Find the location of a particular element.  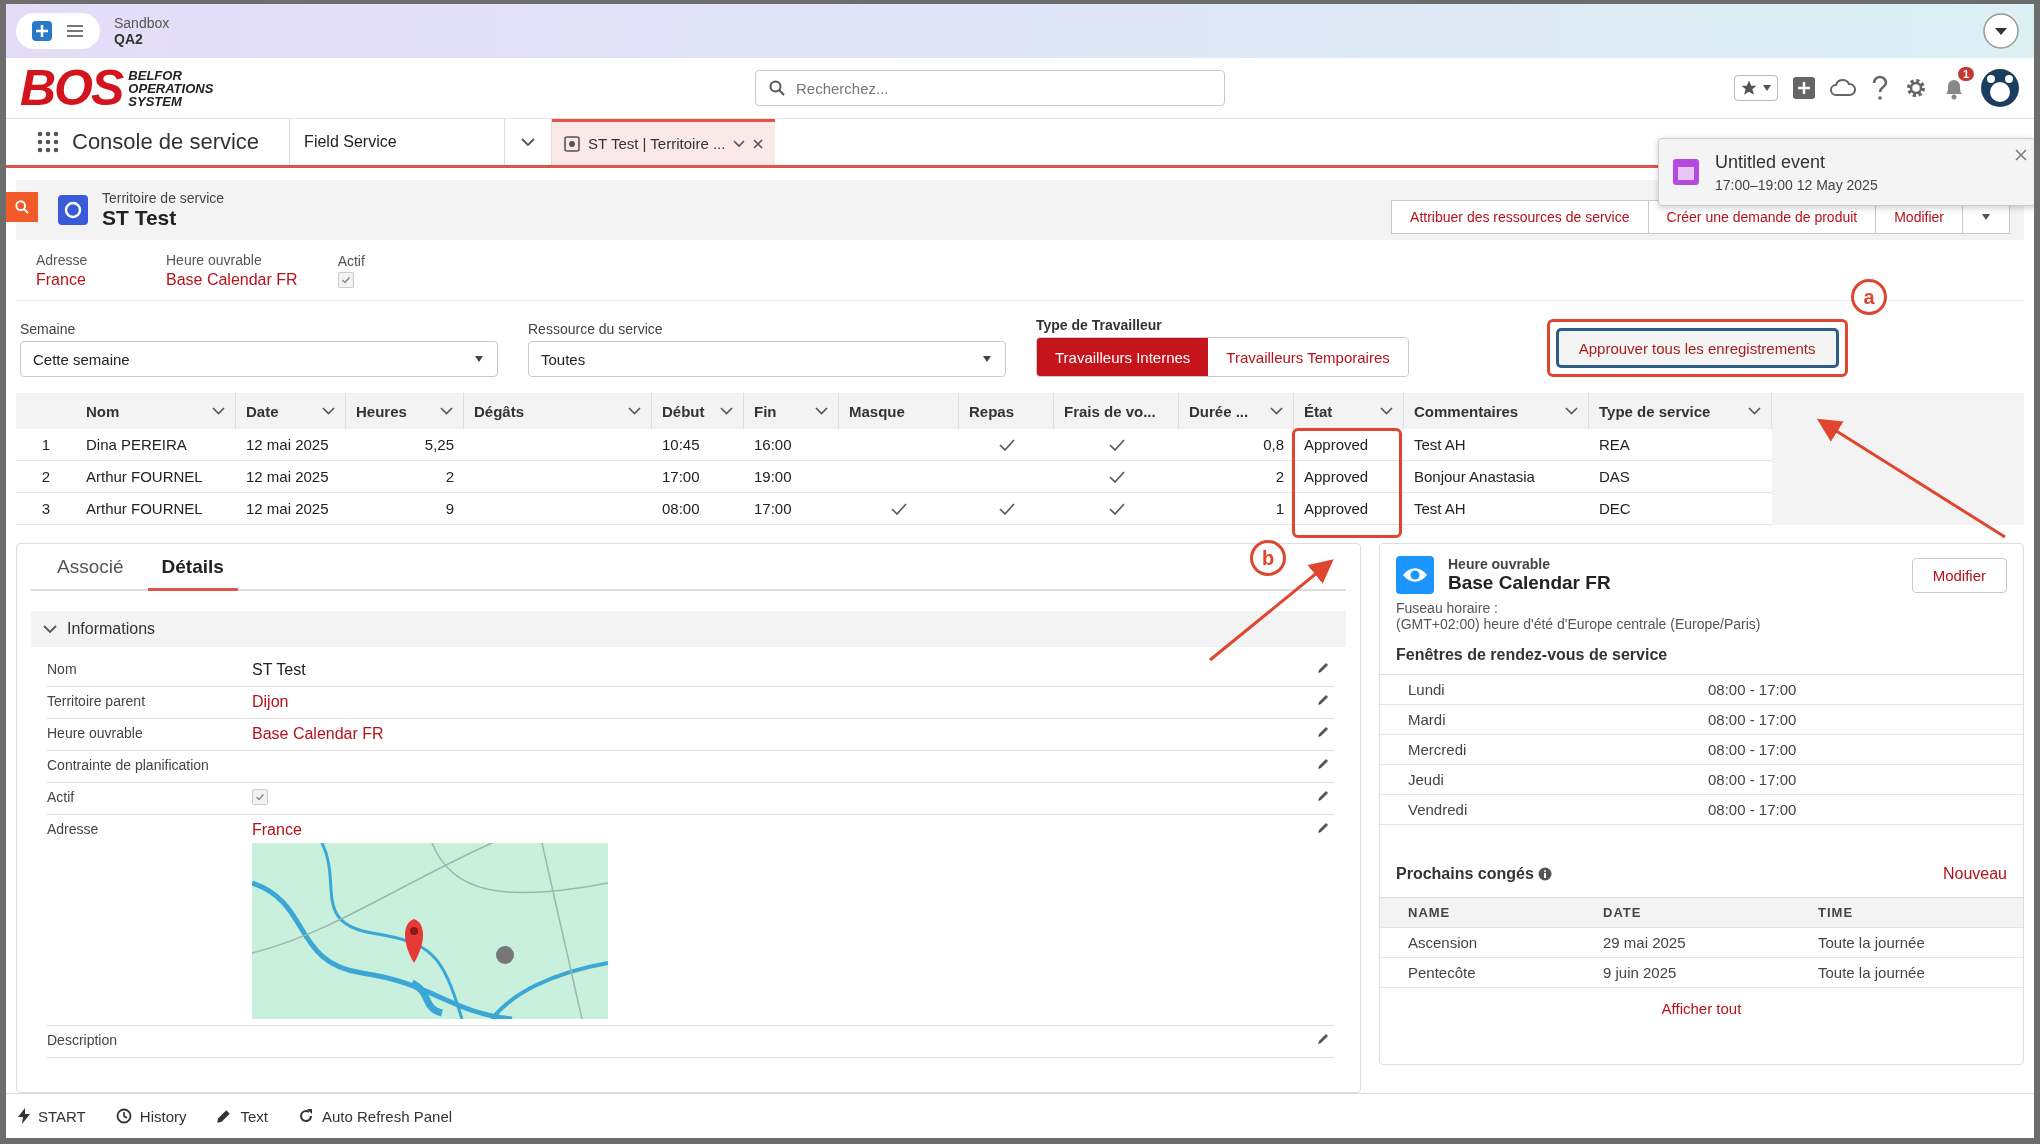

section-header: Informations is located at coordinates (688, 629).